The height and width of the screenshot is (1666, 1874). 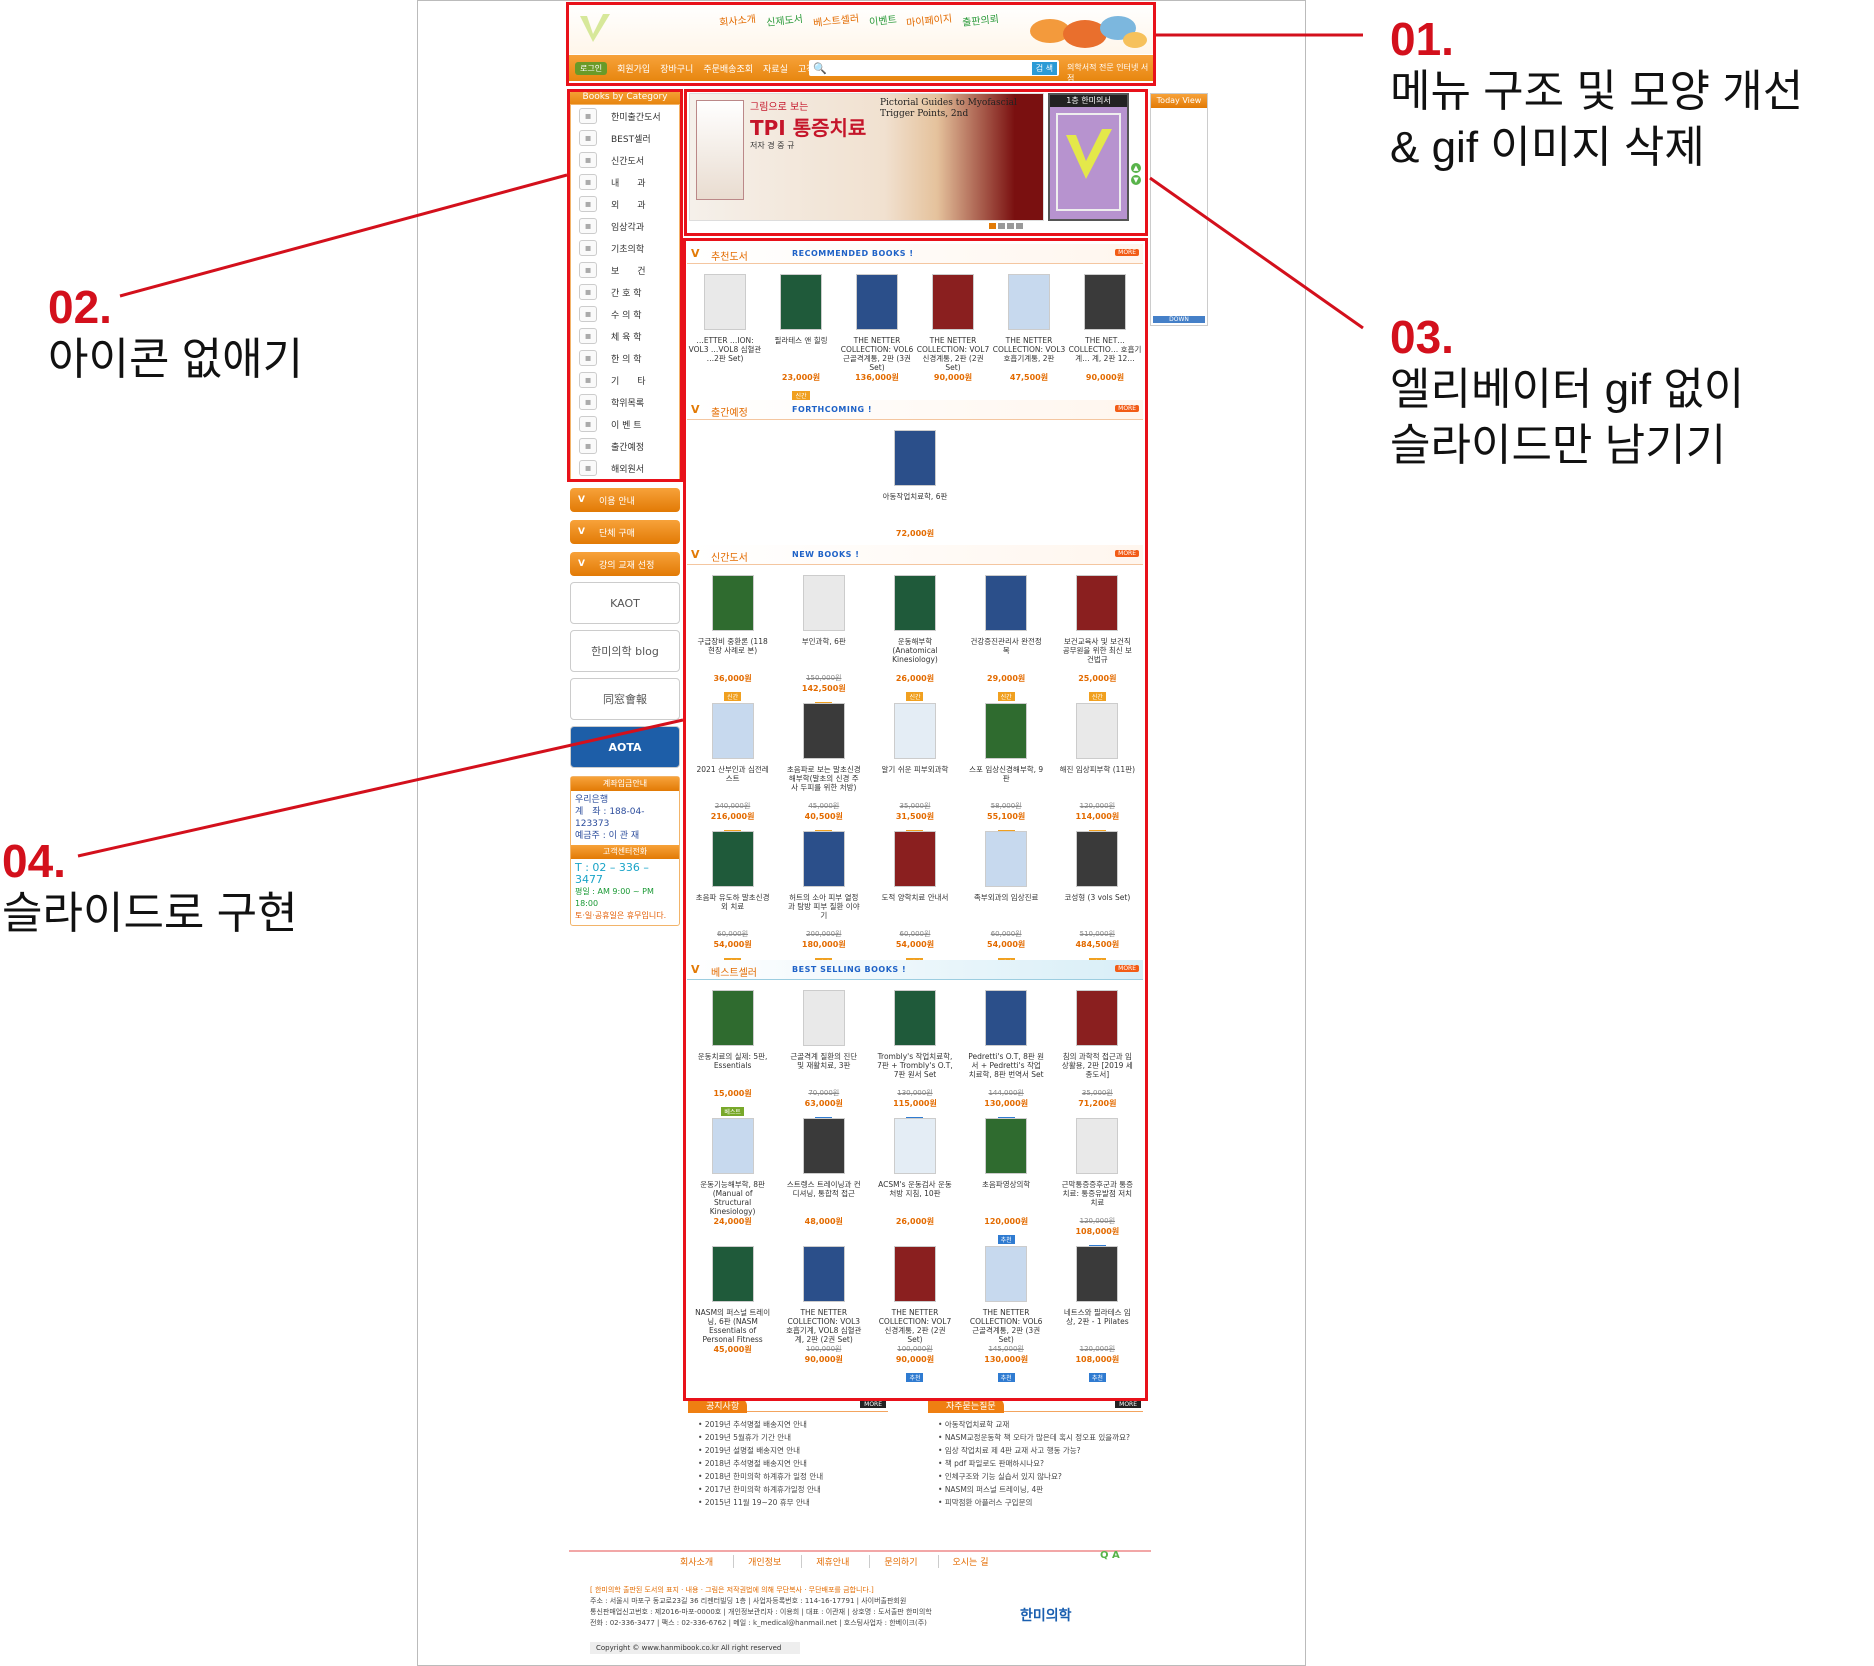 I want to click on annotation-number: 02., so click(x=80, y=307).